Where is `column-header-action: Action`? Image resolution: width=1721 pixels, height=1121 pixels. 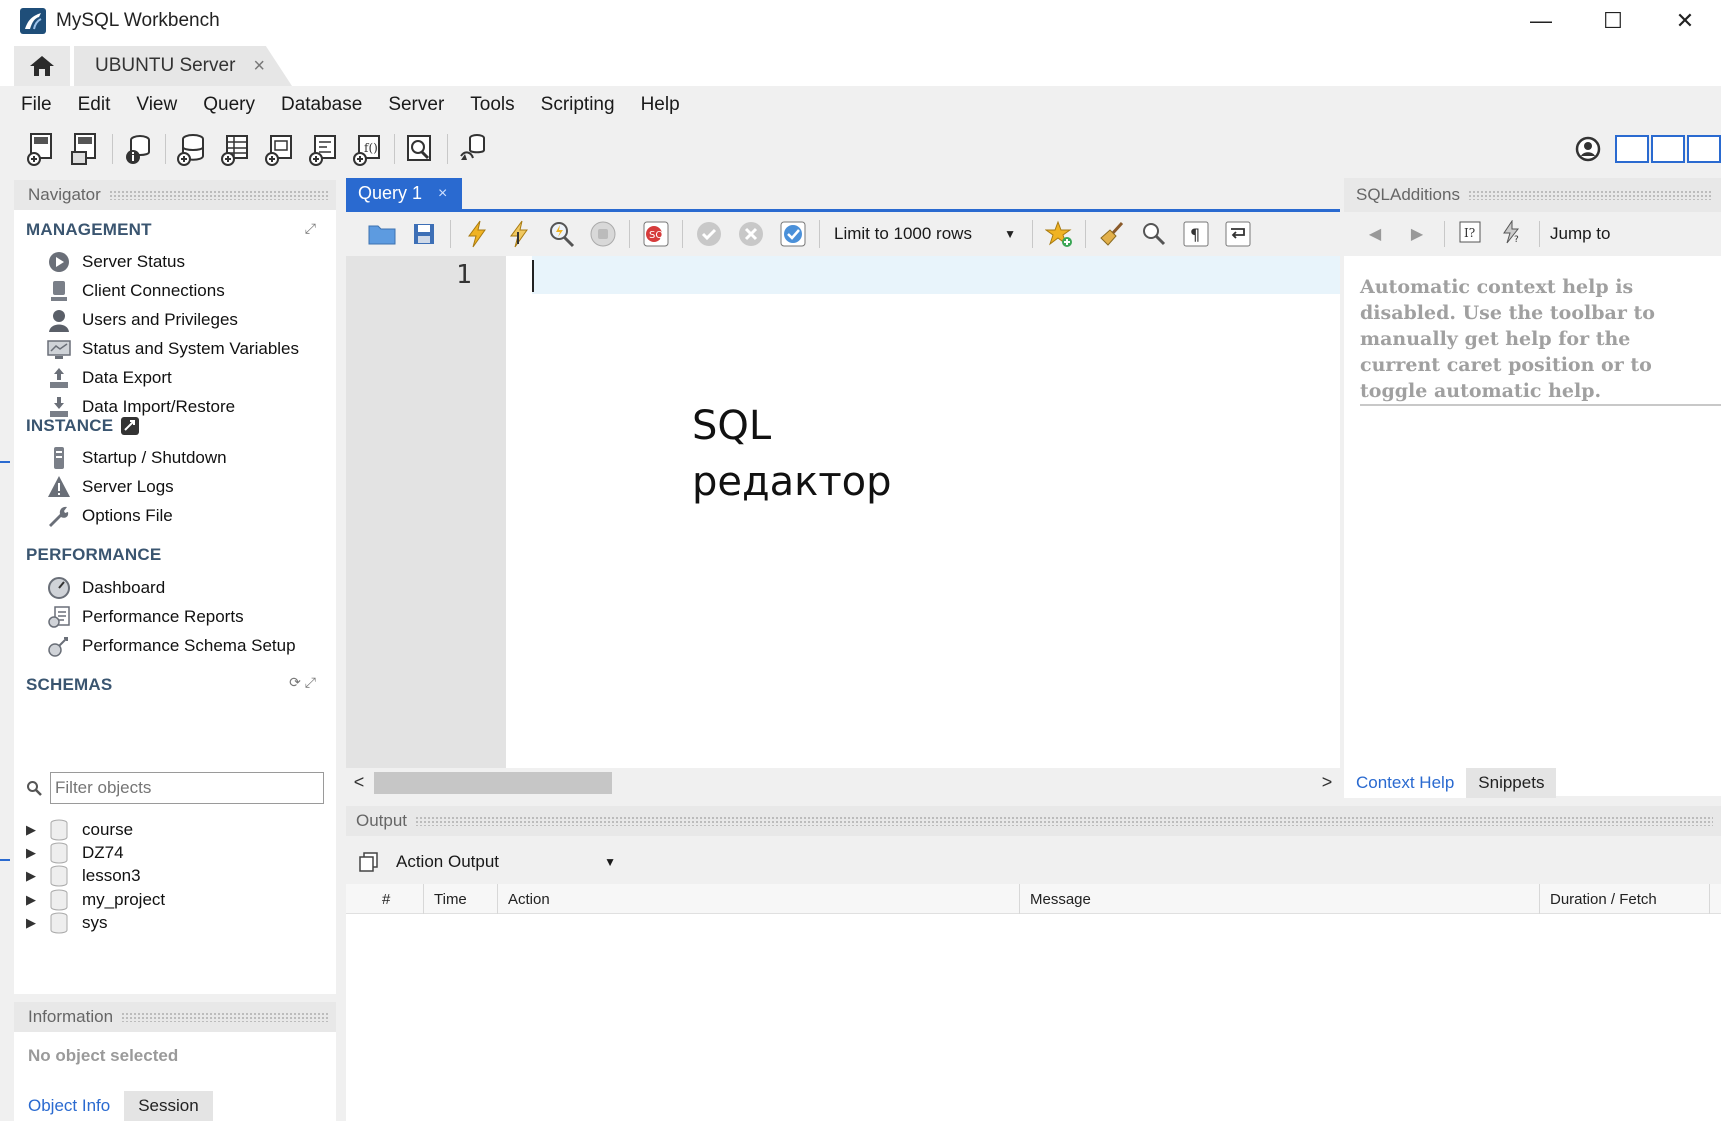 column-header-action: Action is located at coordinates (759, 899).